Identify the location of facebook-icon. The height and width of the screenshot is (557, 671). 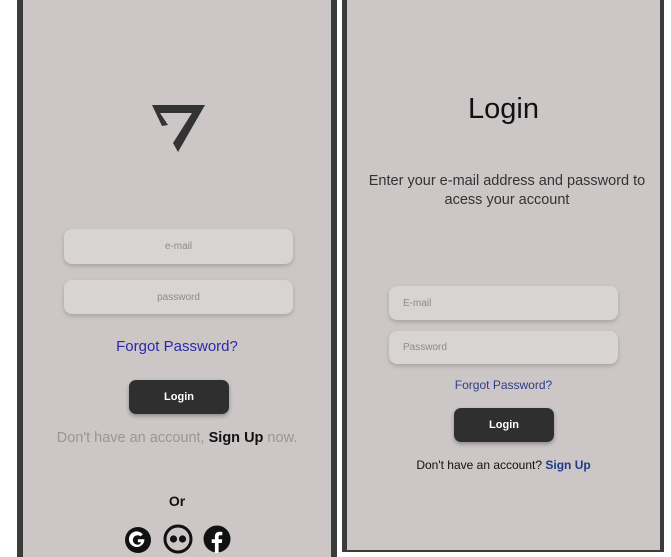
(217, 539).